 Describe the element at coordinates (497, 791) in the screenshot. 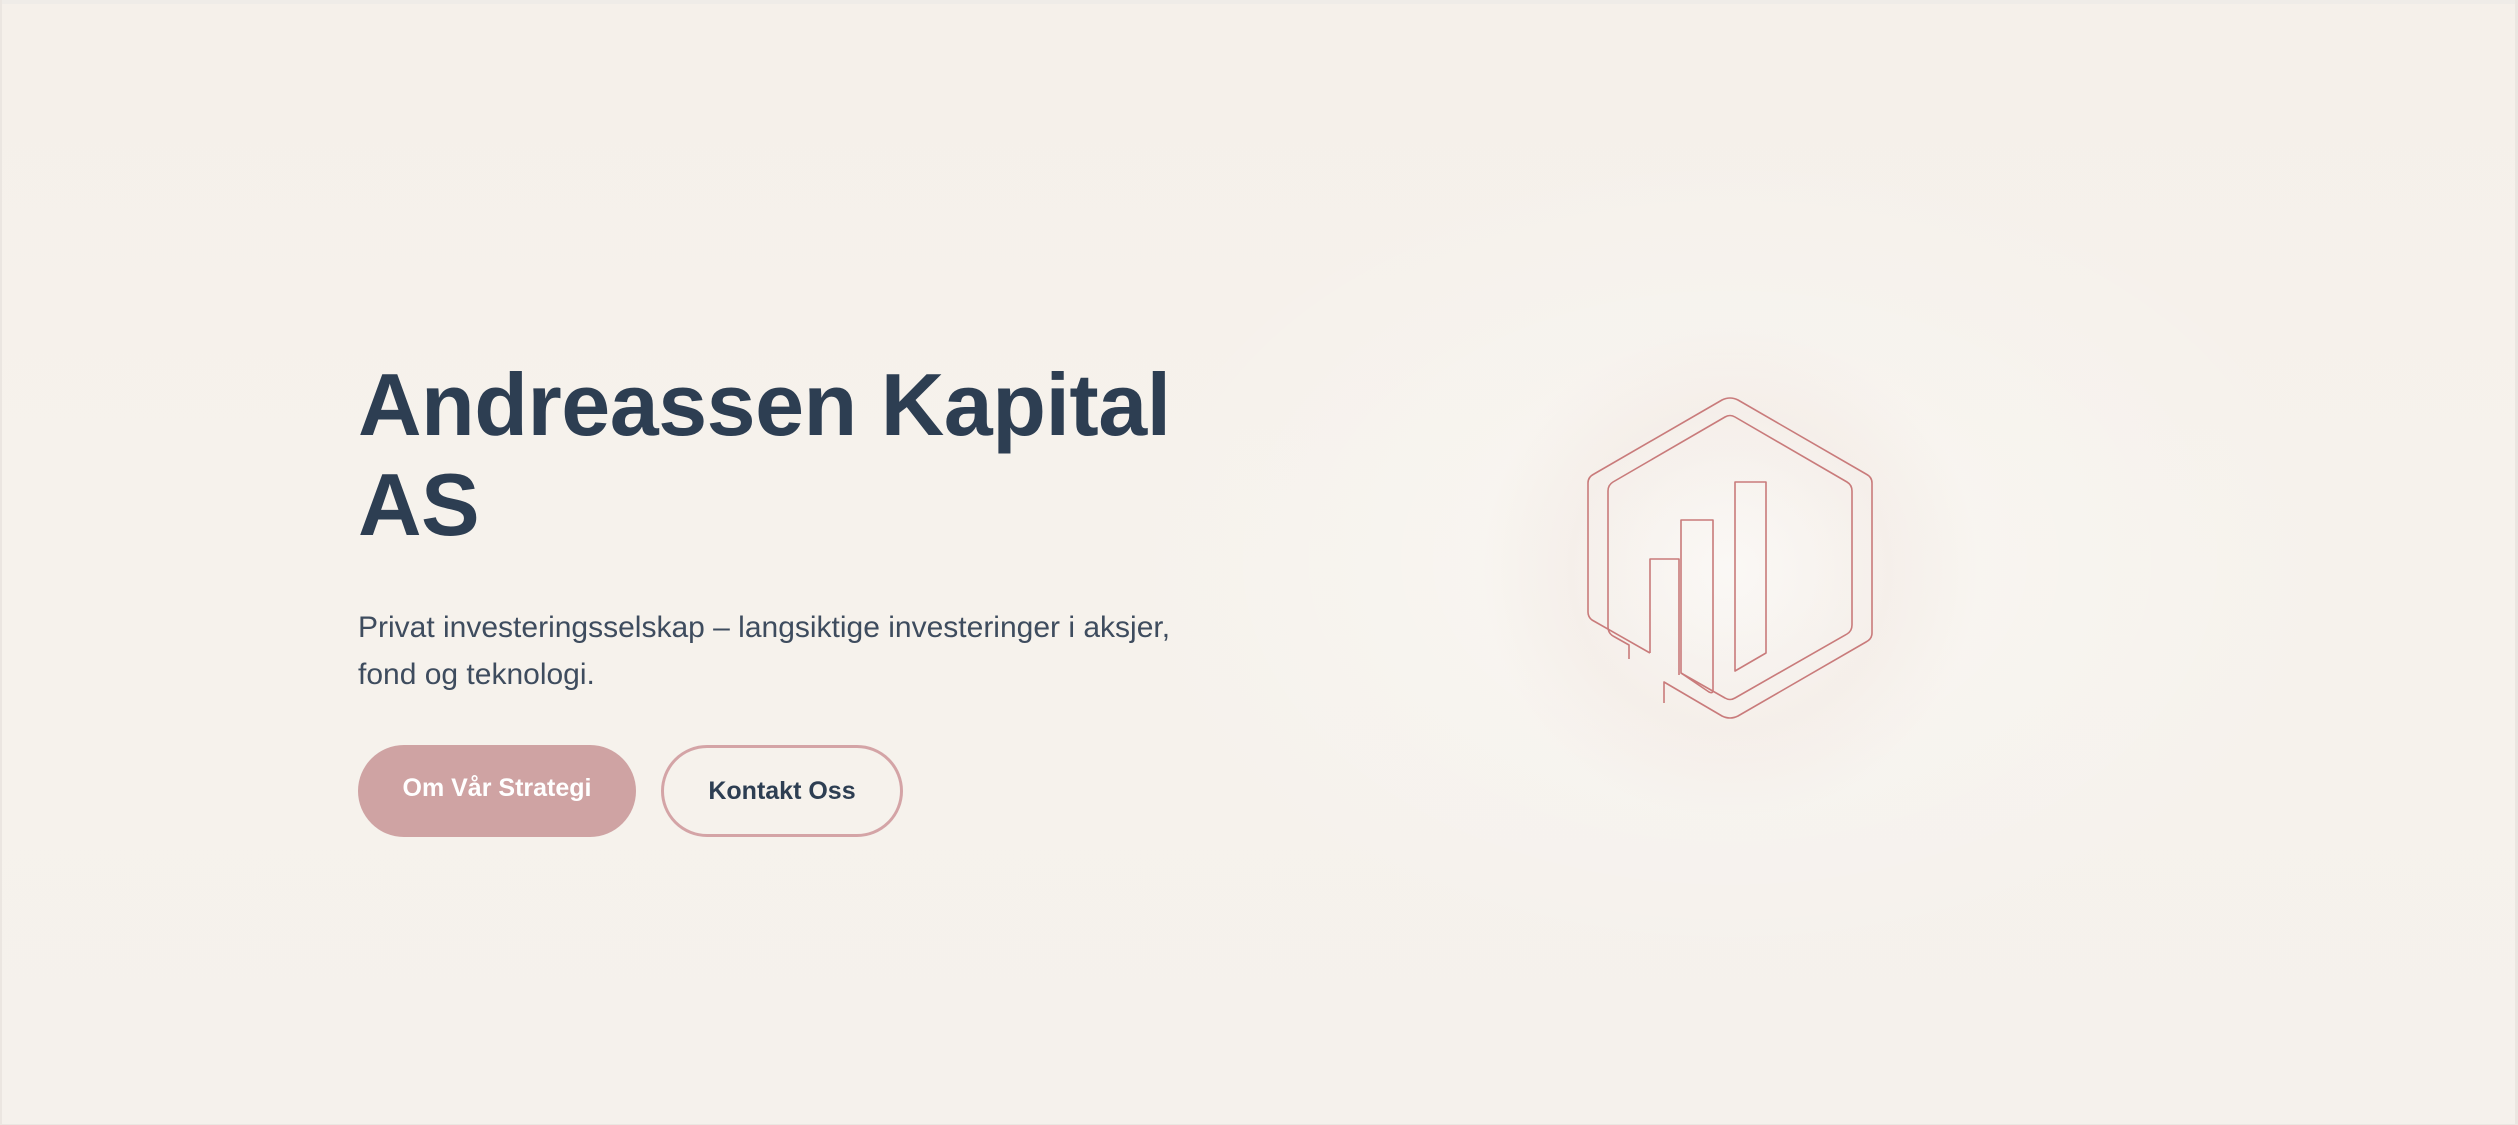

I see `strategy-button: Om Vår Strategi` at that location.